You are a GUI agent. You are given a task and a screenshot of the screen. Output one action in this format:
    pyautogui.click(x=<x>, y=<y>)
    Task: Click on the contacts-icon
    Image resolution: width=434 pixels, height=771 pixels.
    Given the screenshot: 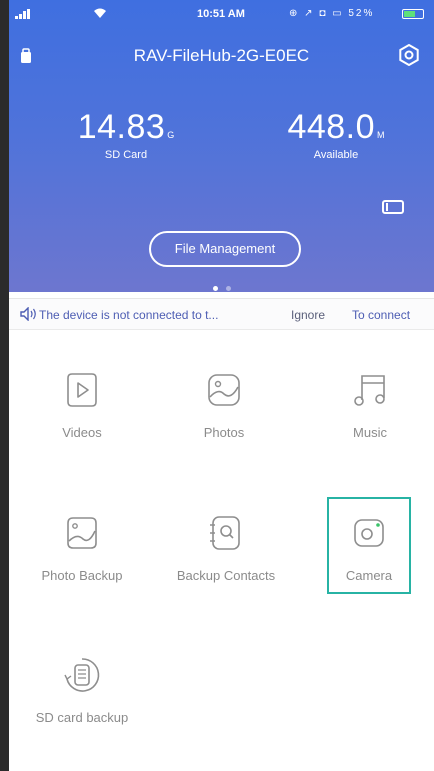 What is the action you would take?
    pyautogui.click(x=225, y=533)
    